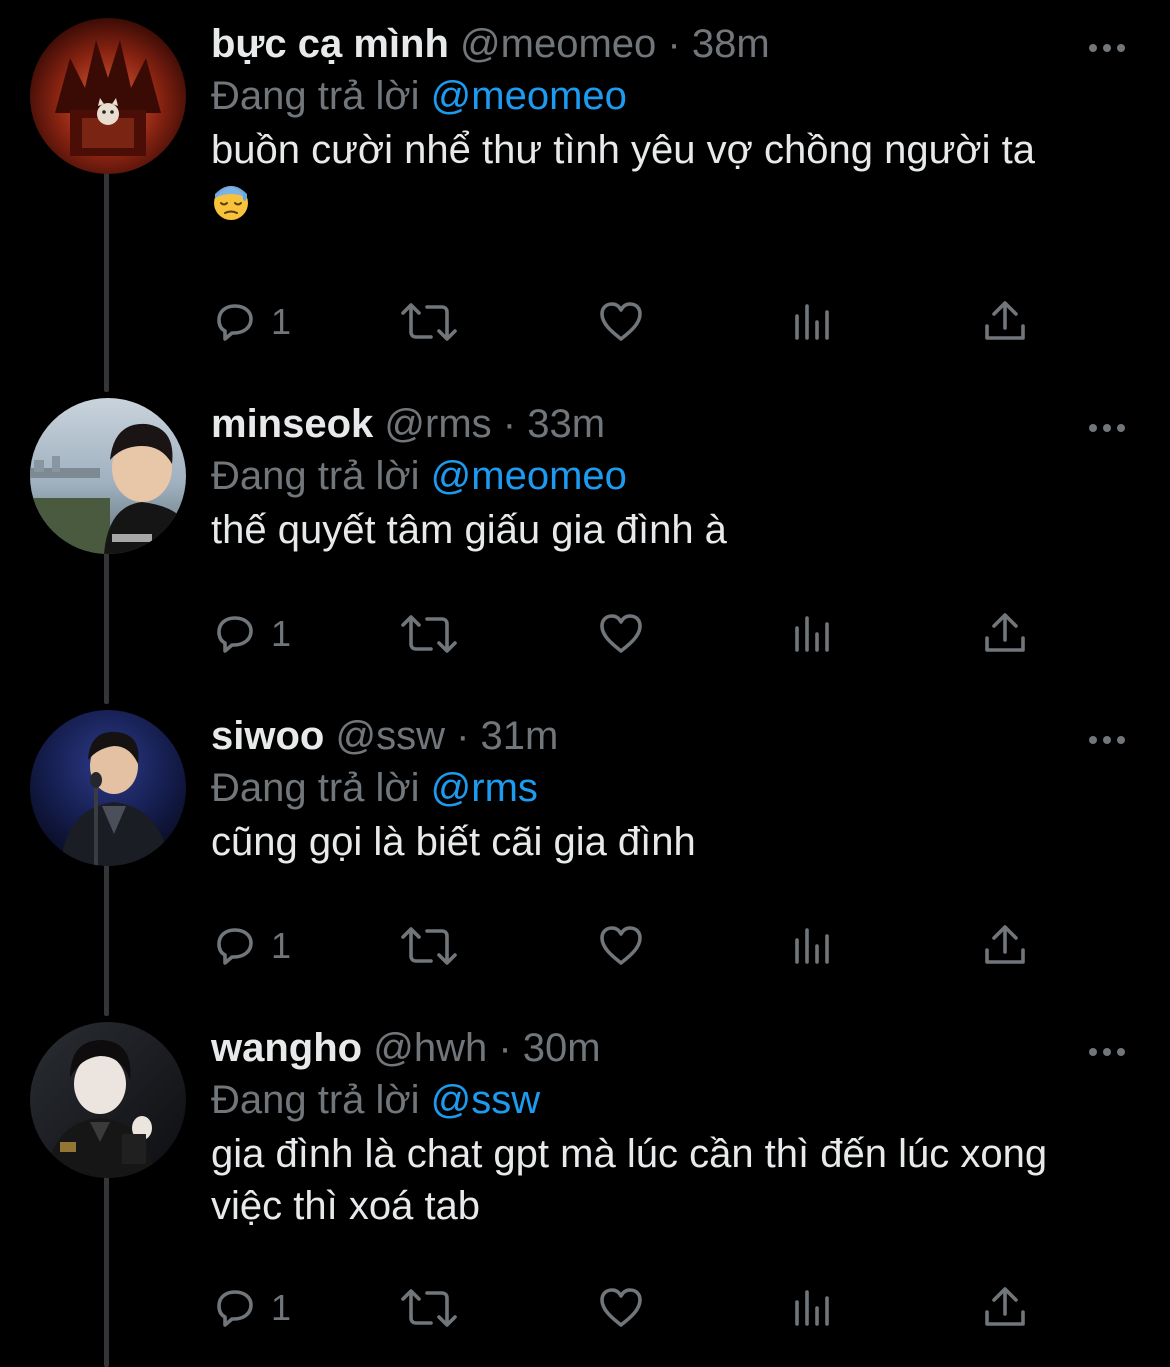 The width and height of the screenshot is (1170, 1367). Describe the element at coordinates (231, 203) in the screenshot. I see `downcast-face-with-sweat-icon` at that location.